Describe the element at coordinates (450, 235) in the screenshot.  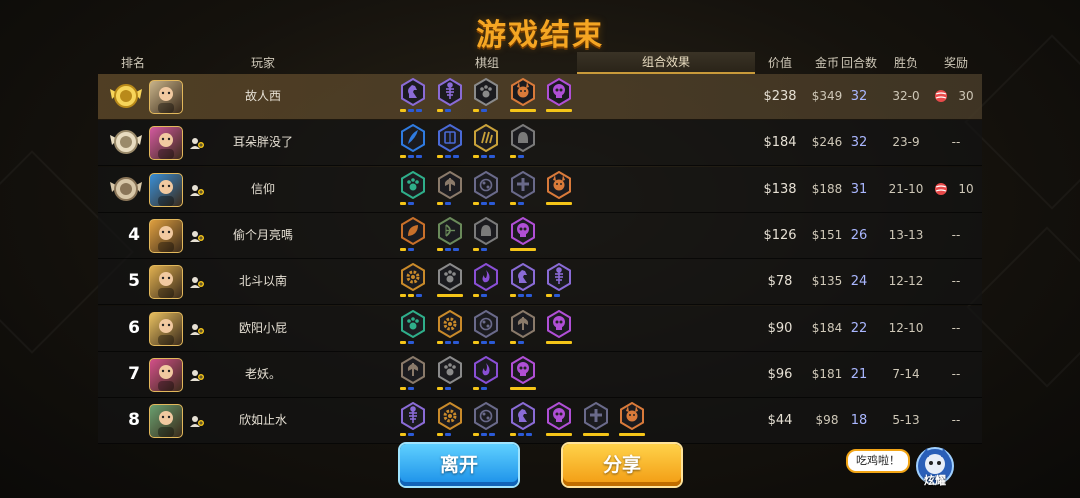
I see `trait-bow` at that location.